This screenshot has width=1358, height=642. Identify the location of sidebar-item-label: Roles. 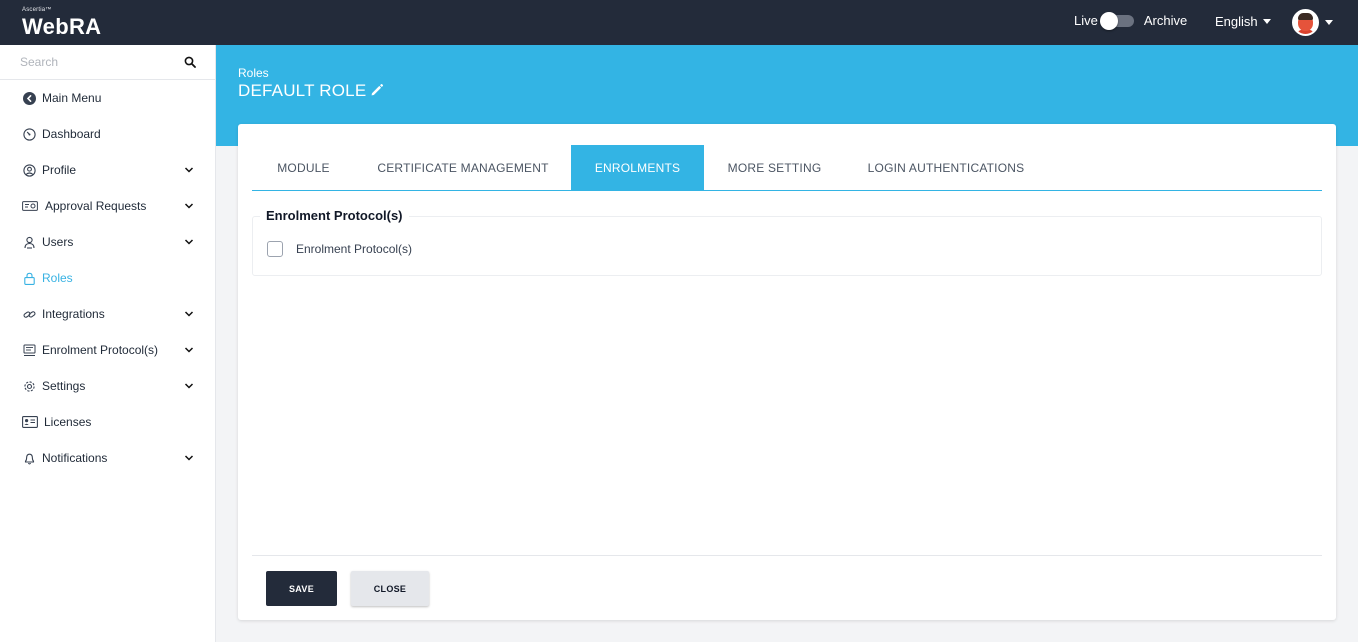
(57, 278).